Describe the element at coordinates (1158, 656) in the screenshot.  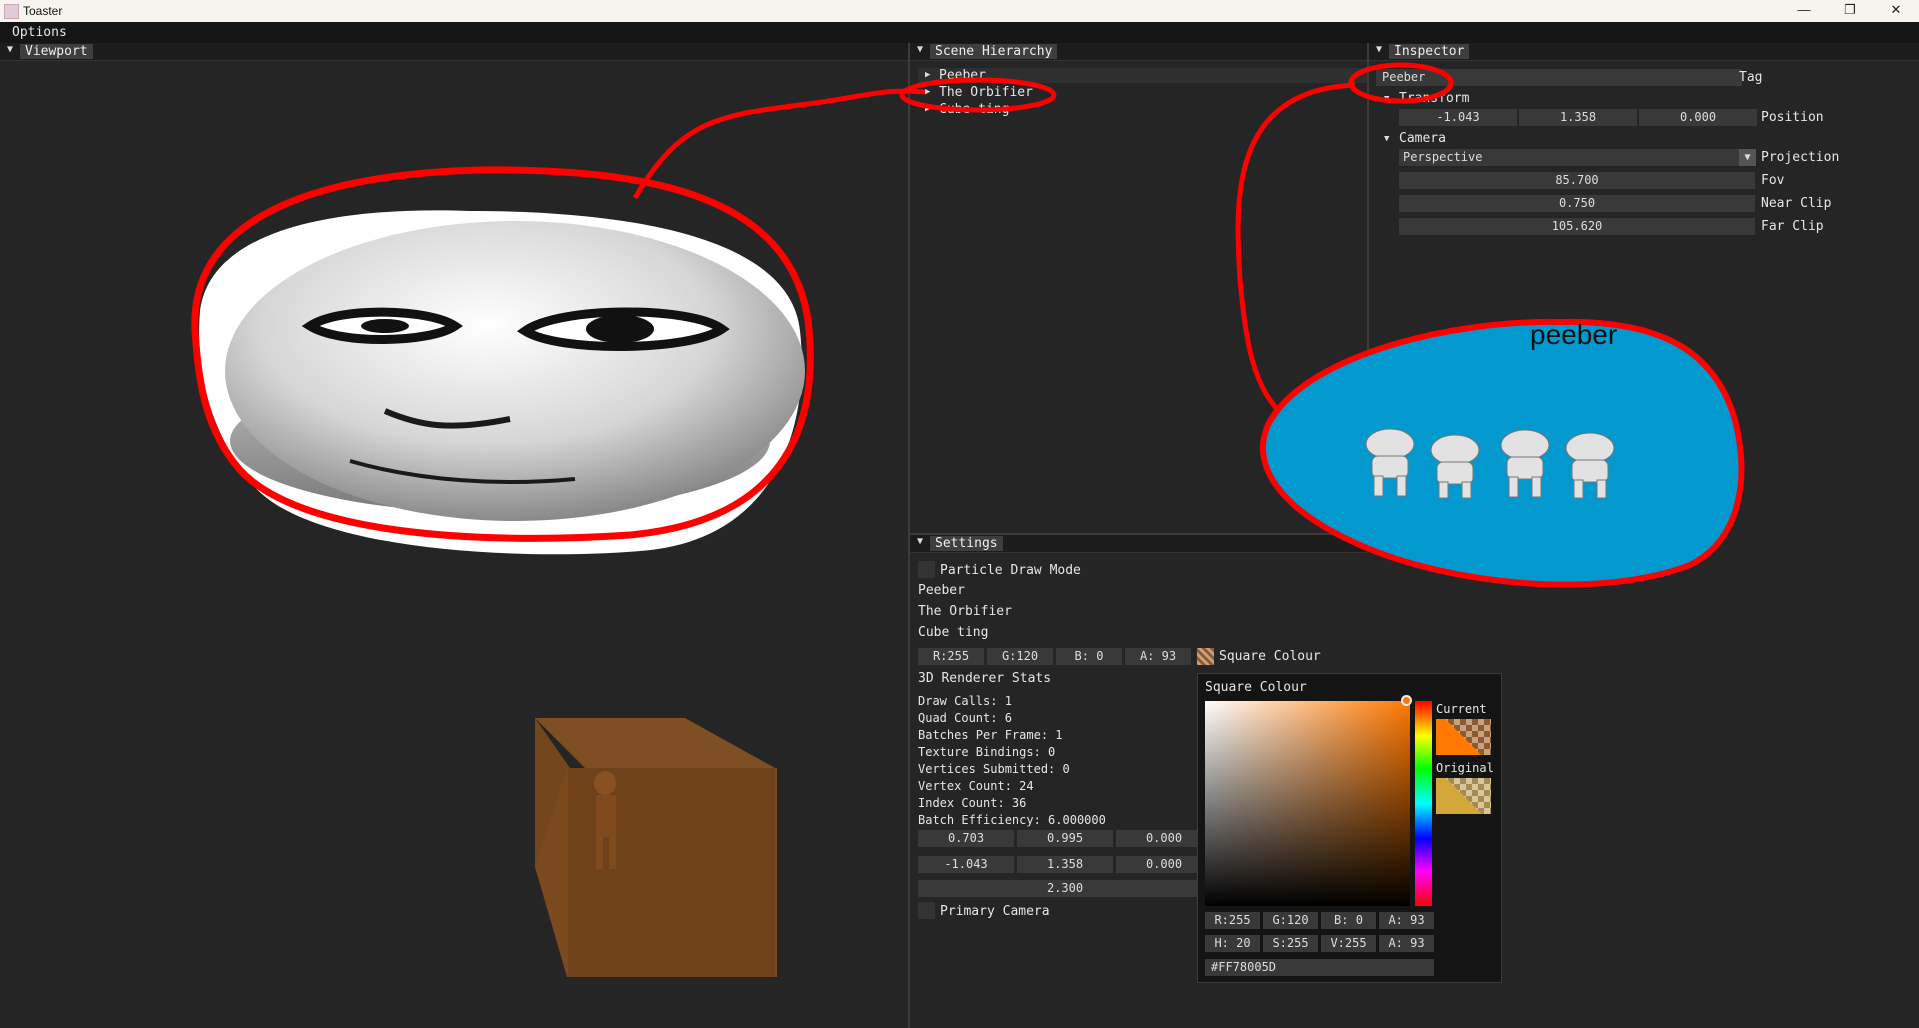
I see `square-colour-a-field: A: 93` at that location.